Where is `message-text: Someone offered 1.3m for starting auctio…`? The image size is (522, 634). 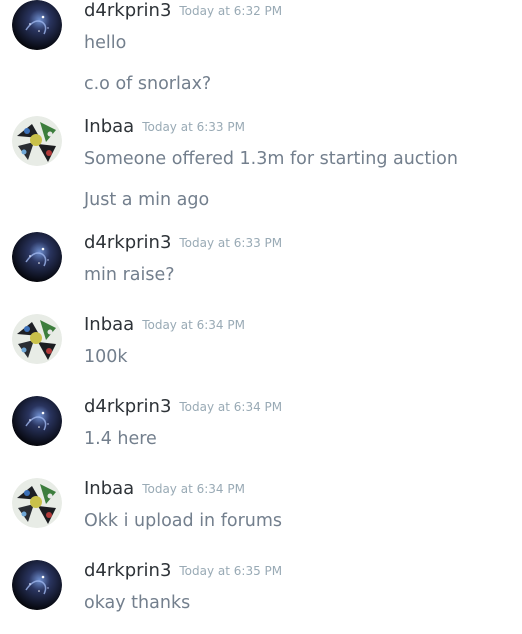
message-text: Someone offered 1.3m for starting auctio… is located at coordinates (271, 159).